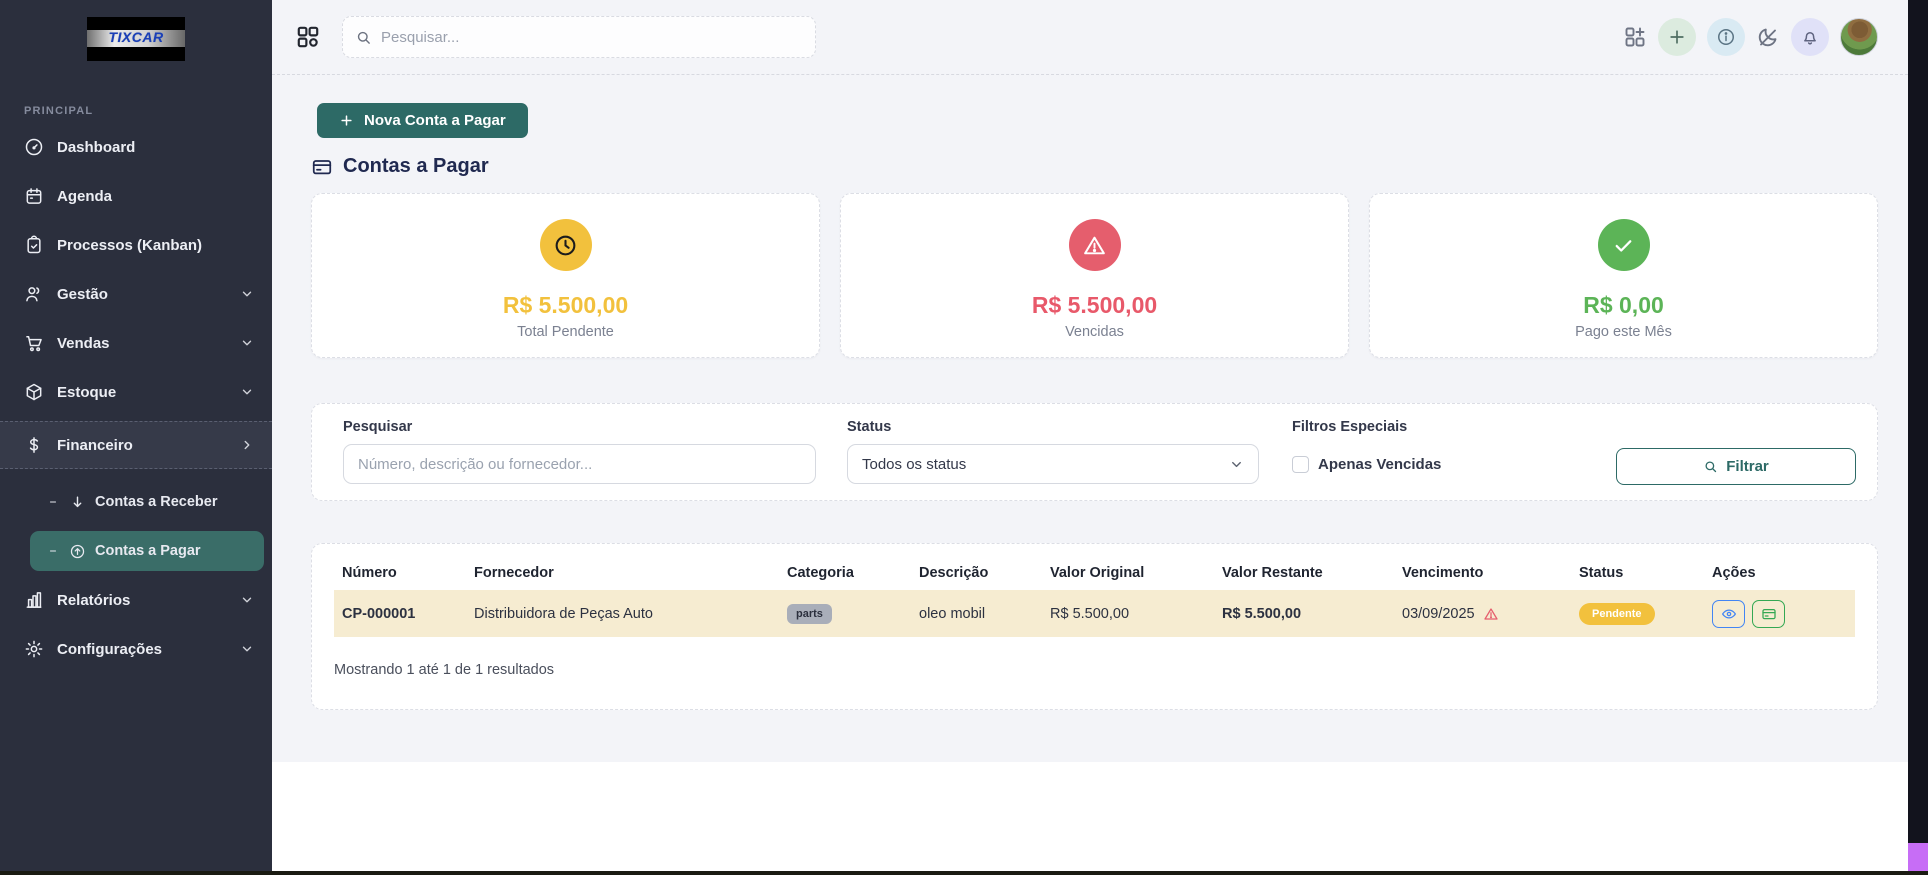 This screenshot has height=875, width=1928. I want to click on sidebar-item-relatorios: Relatórios, so click(136, 600).